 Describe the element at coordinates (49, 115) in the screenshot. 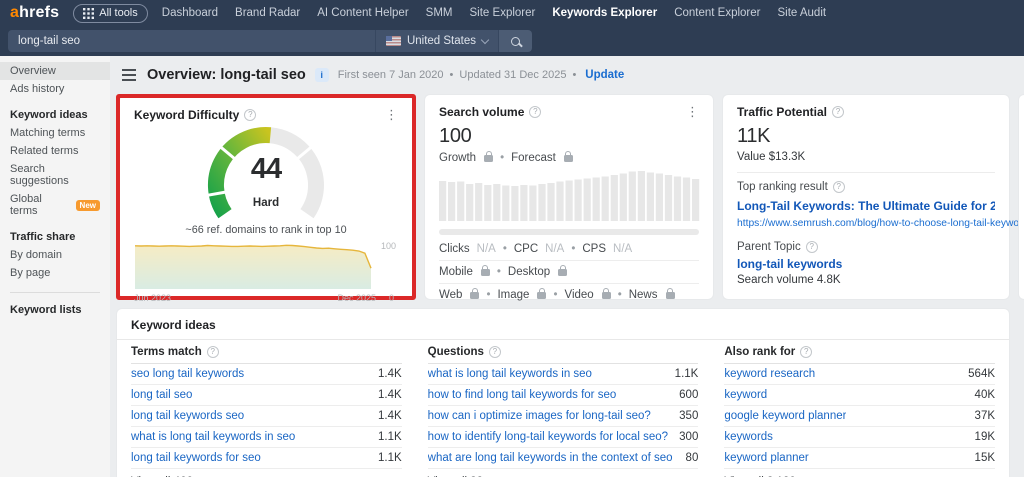

I see `sidebar-group-keyword-ideas: Keyword ideas` at that location.